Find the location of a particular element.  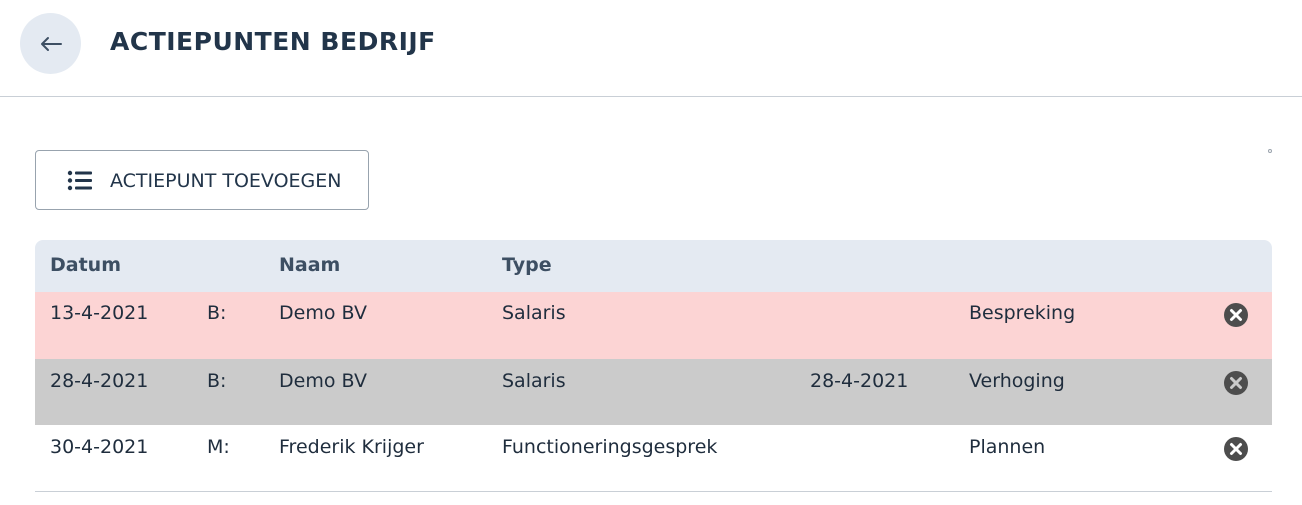

column-header-datum: Datum is located at coordinates (85, 265).